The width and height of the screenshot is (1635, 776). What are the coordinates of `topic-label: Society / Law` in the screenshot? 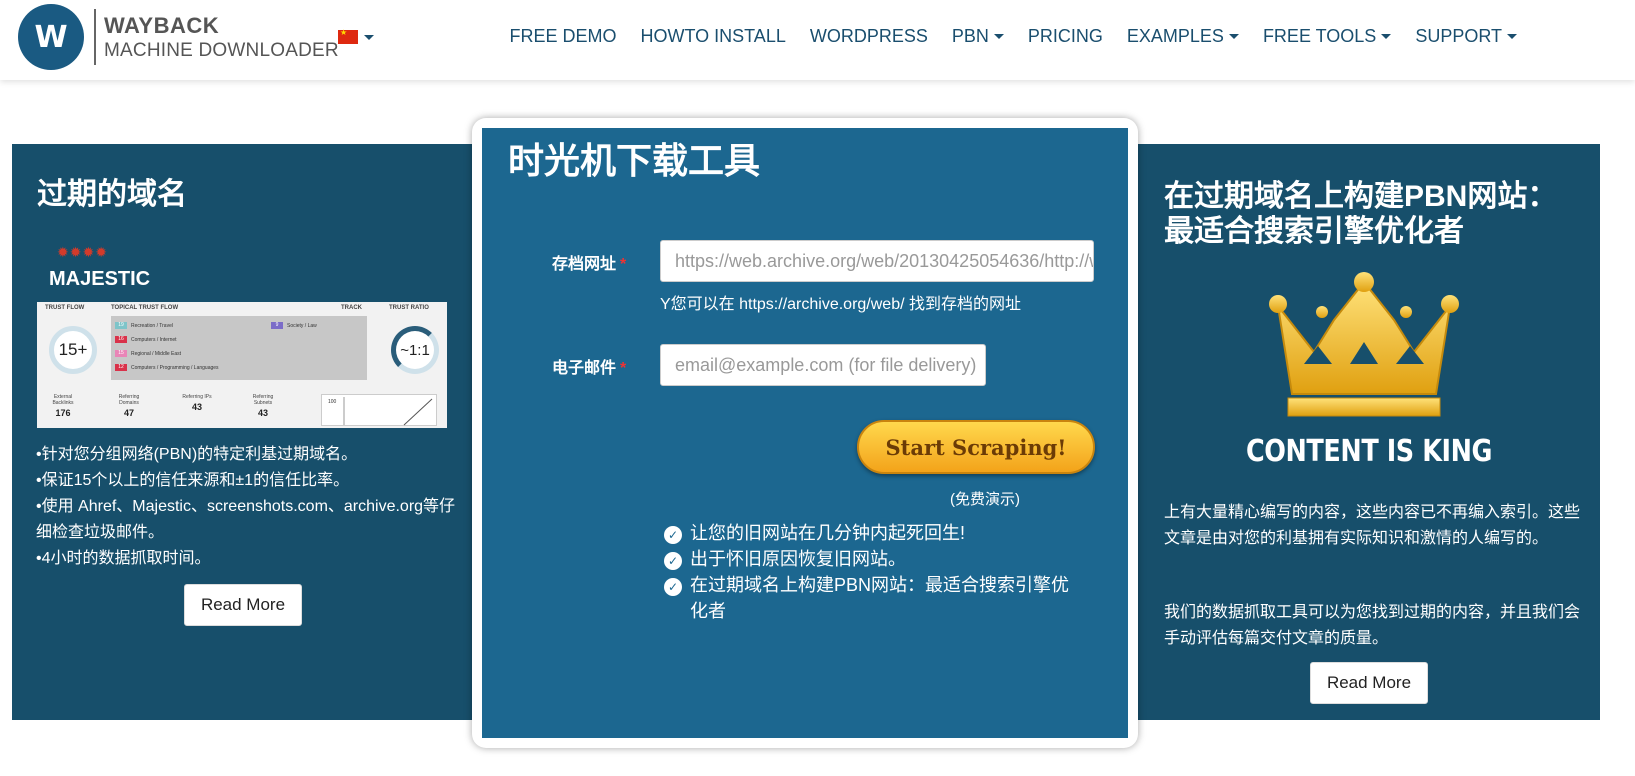 It's located at (302, 325).